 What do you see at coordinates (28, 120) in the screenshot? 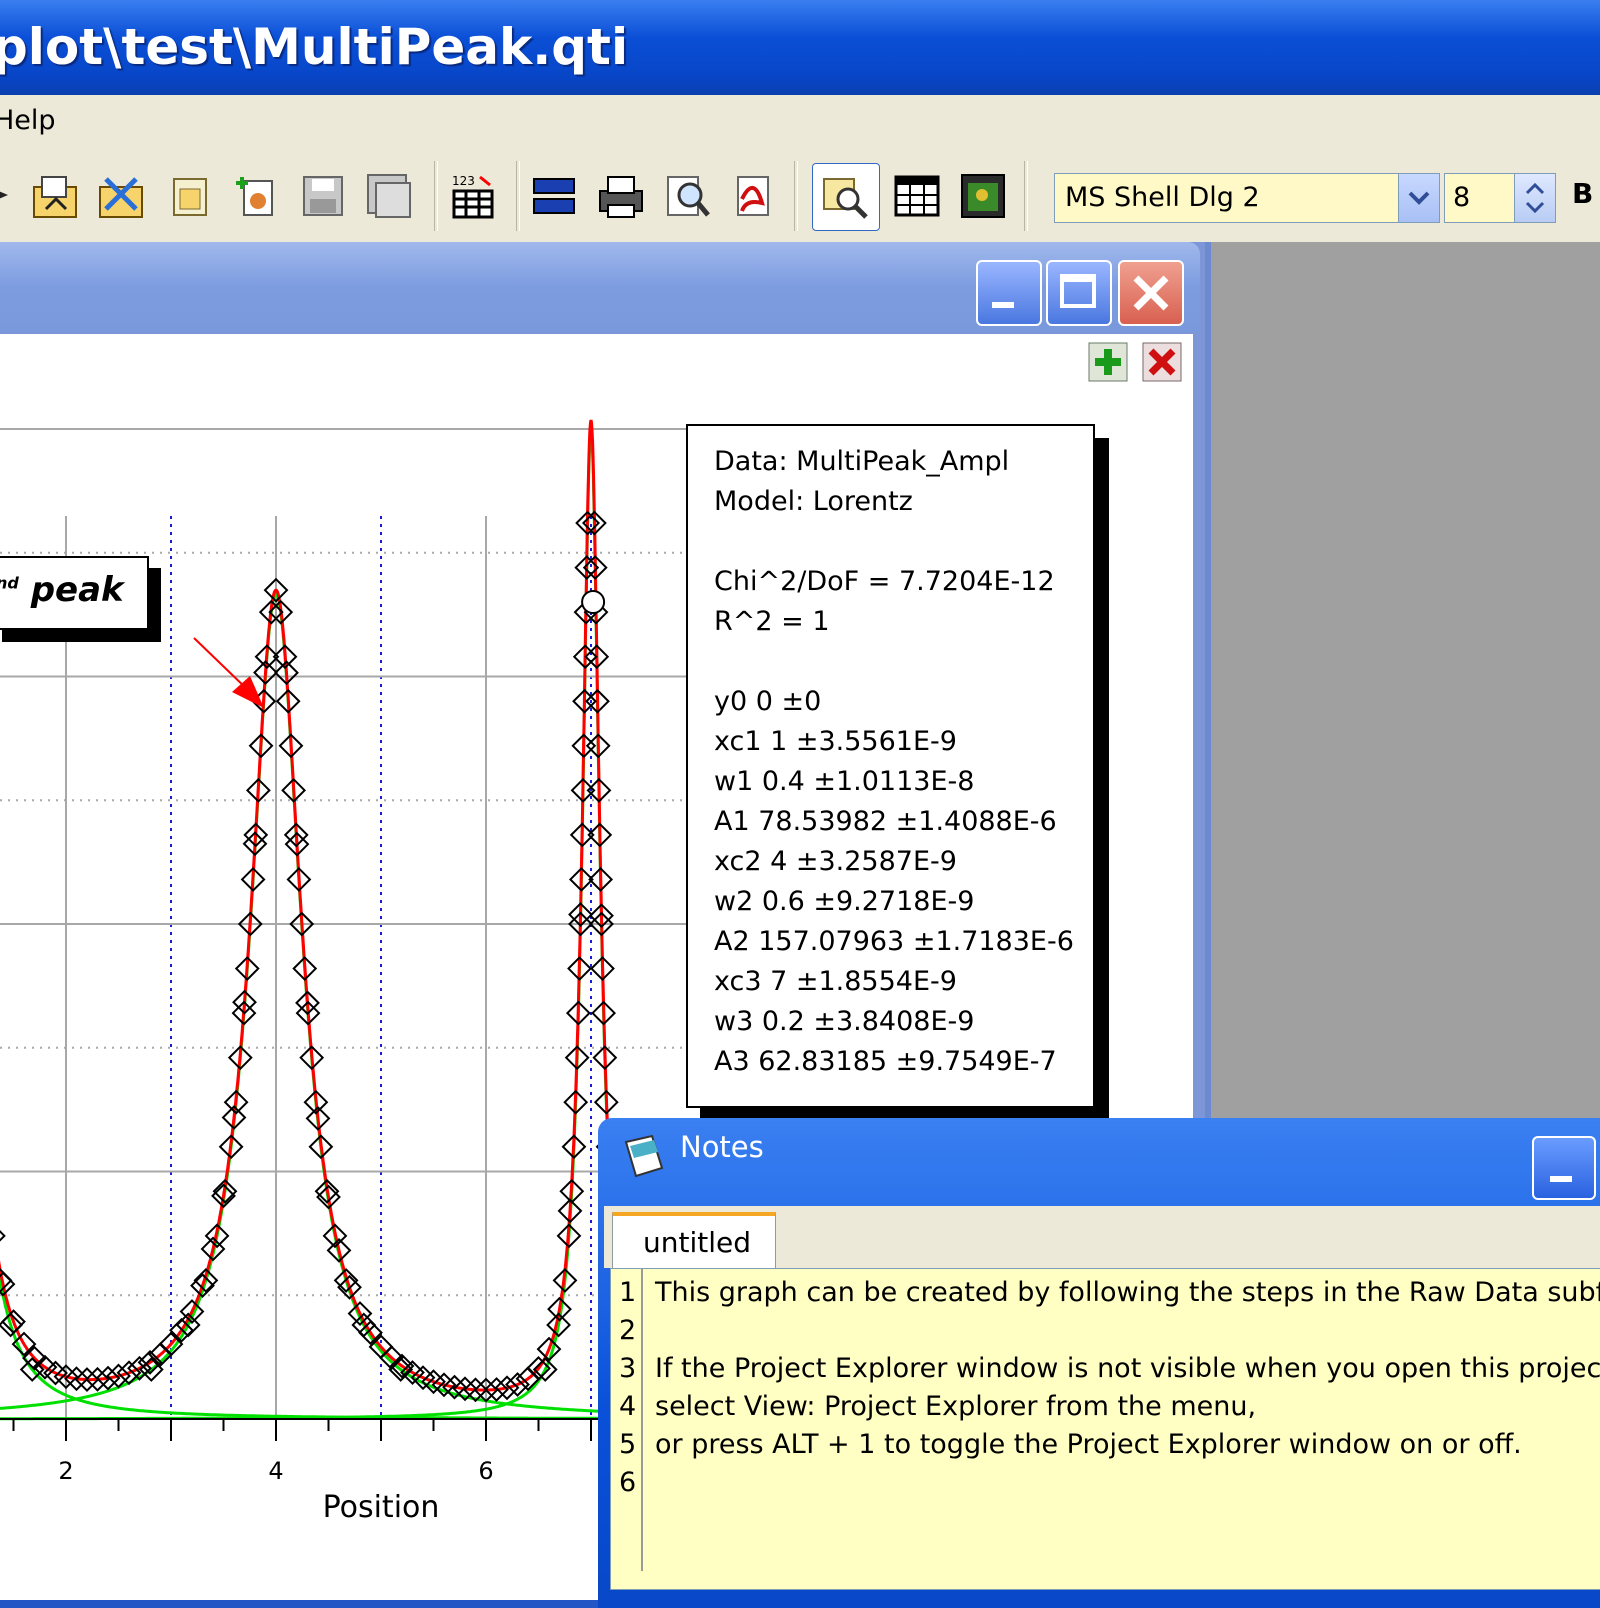
I see `menu-help: Help` at bounding box center [28, 120].